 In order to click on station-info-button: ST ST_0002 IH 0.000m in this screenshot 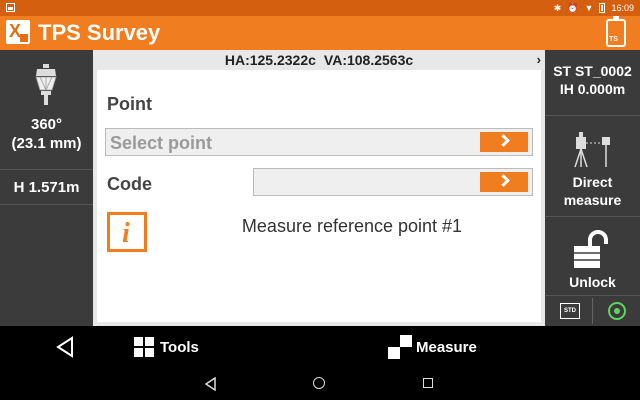, I will do `click(592, 83)`.